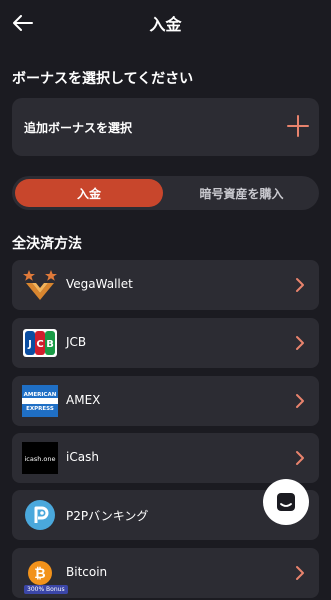 The height and width of the screenshot is (600, 331). I want to click on svg-text: J, so click(29, 344).